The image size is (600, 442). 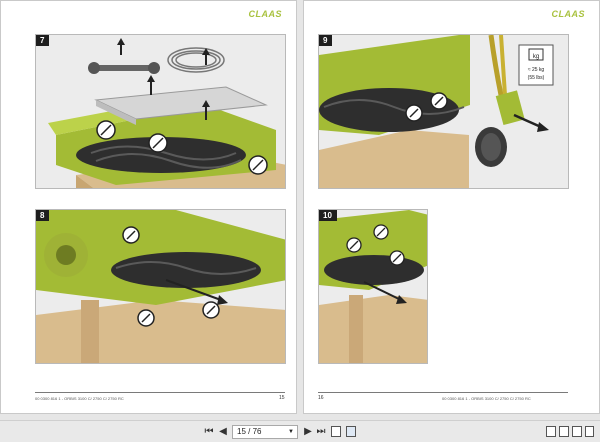 I want to click on page-selector: 15 / 76 ▼, so click(x=265, y=432).